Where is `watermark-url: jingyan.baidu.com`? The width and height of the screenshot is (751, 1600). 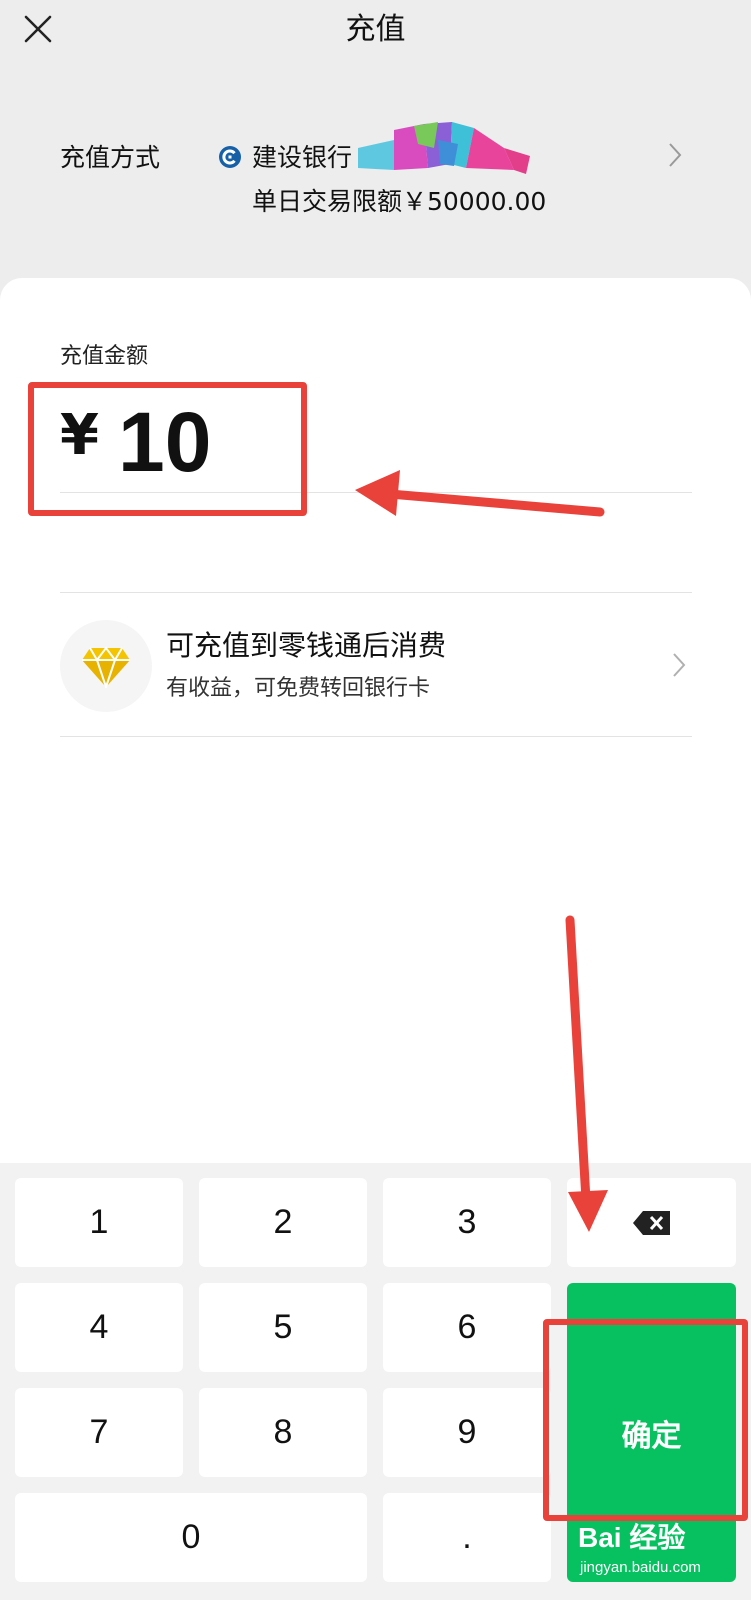
watermark-url: jingyan.baidu.com is located at coordinates (640, 1567).